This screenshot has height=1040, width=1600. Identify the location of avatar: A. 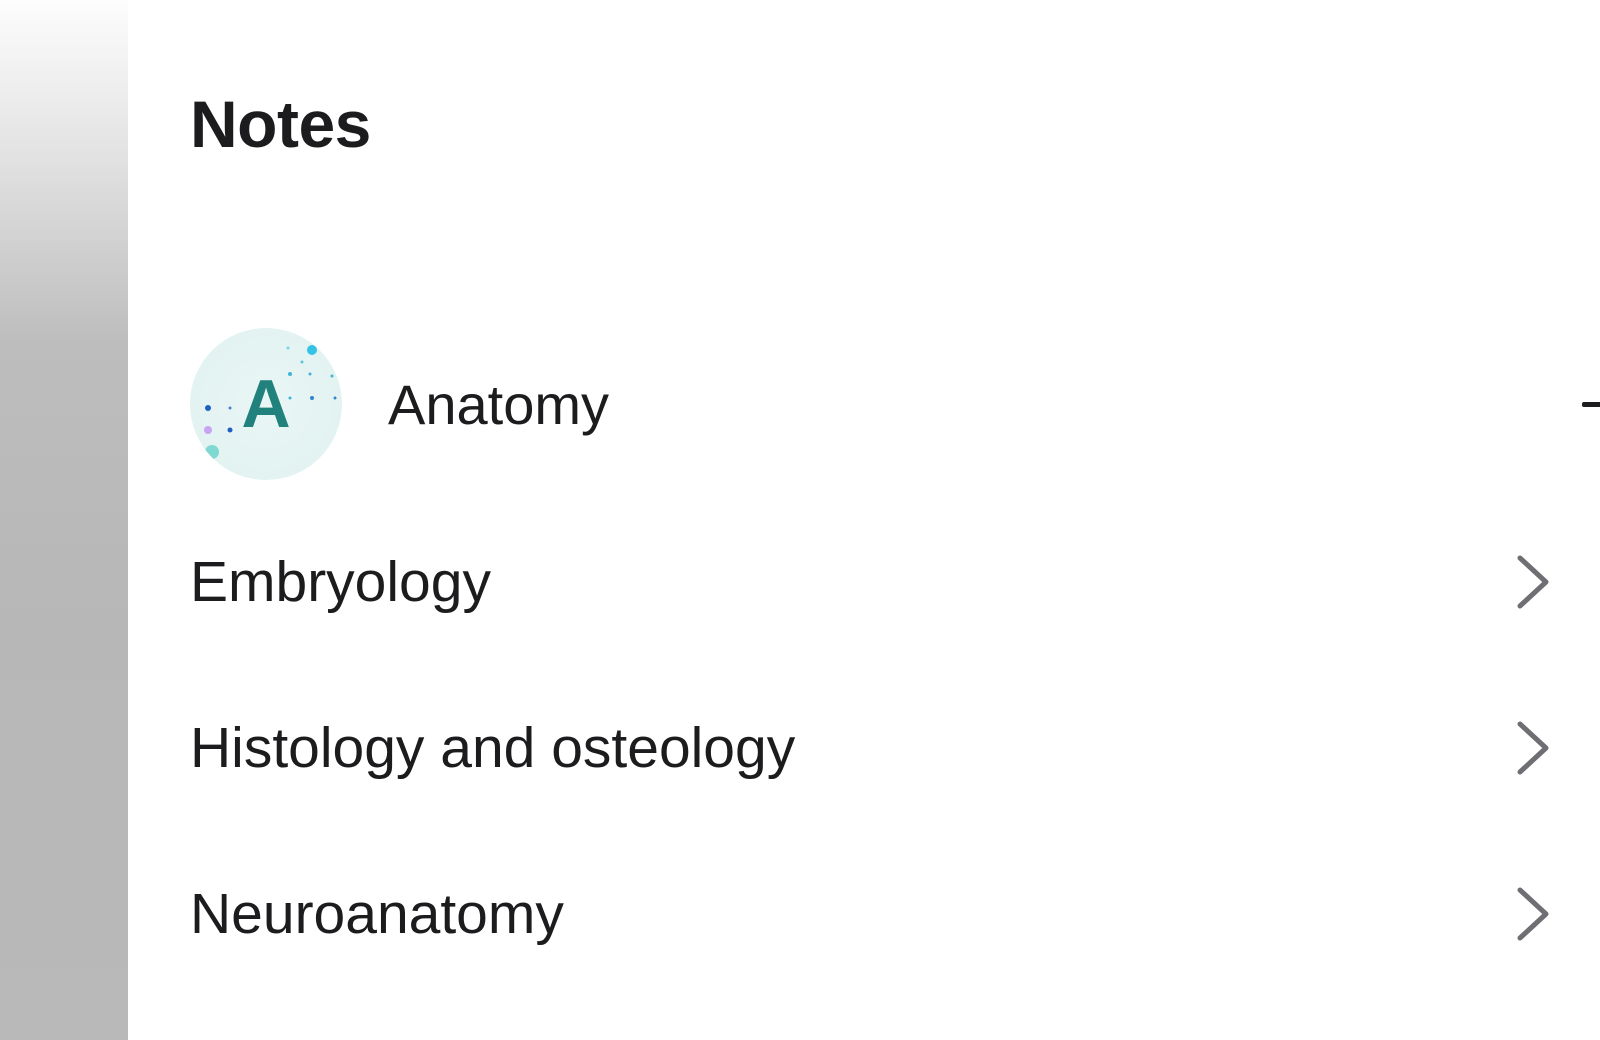
(266, 404).